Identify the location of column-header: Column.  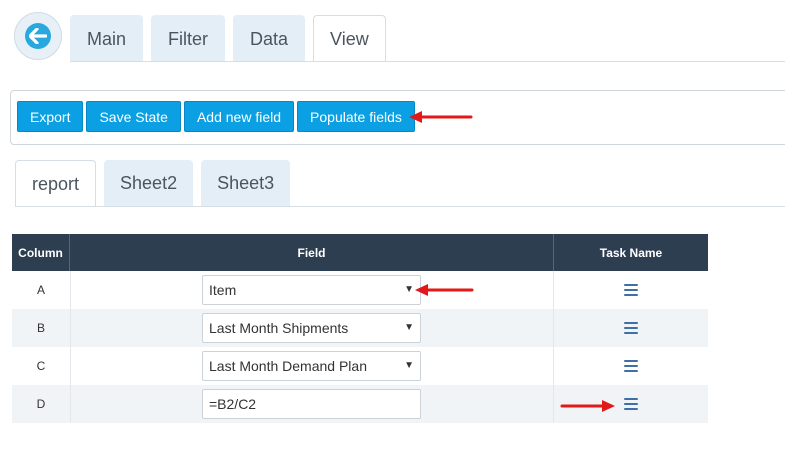
(41, 252).